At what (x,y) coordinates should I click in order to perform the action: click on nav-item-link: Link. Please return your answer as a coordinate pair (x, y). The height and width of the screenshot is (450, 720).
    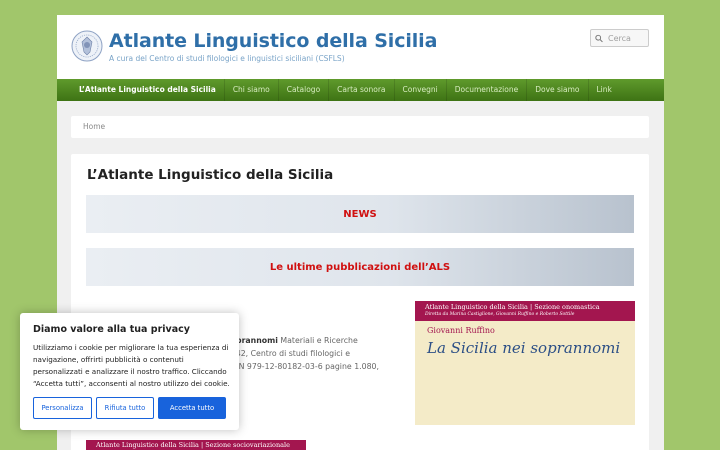
    Looking at the image, I should click on (603, 90).